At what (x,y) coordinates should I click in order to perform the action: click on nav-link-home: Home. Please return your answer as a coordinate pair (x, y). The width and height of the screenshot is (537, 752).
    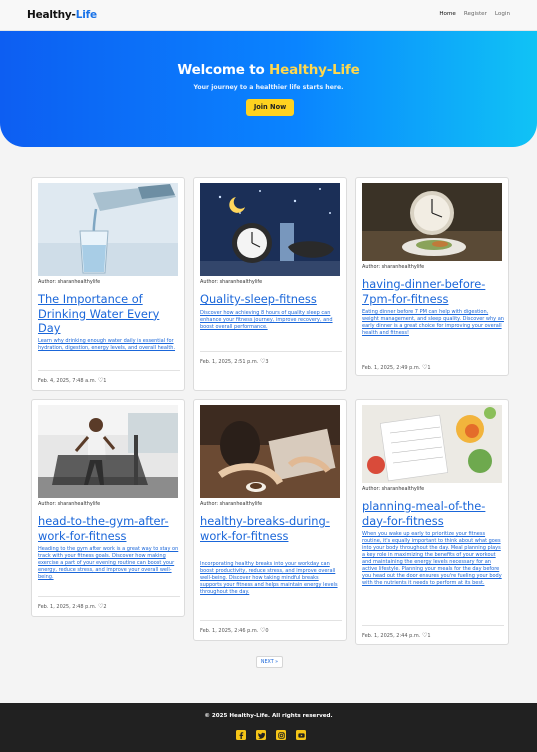
    Looking at the image, I should click on (447, 14).